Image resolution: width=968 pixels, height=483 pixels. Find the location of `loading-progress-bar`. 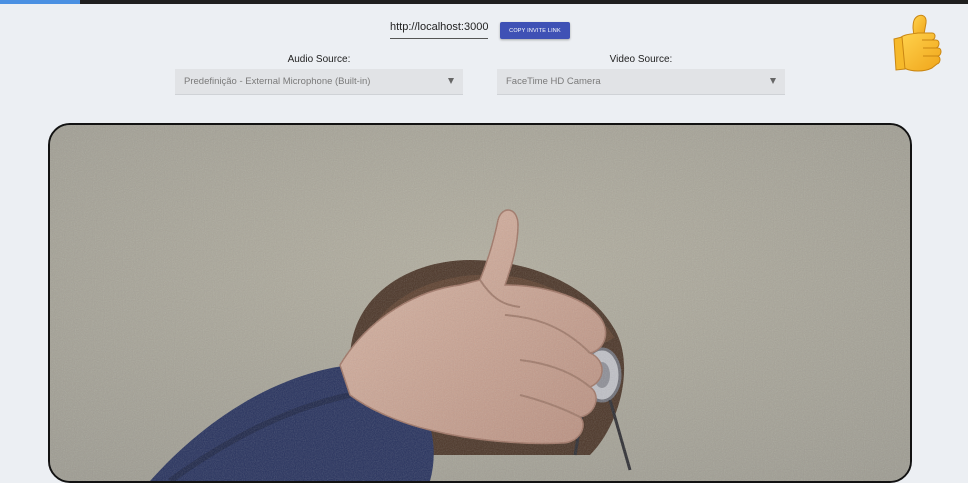

loading-progress-bar is located at coordinates (40, 2).